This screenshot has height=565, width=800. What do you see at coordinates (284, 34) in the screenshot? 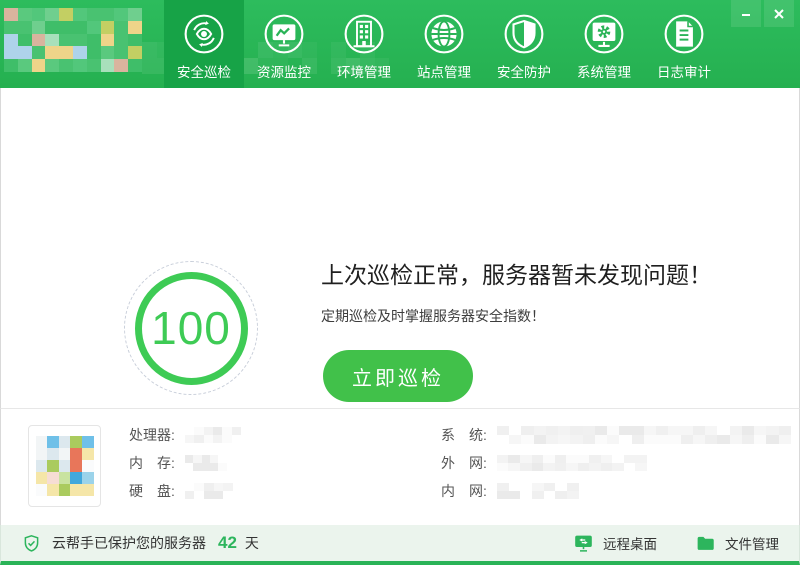
I see `monitor-chart-icon` at bounding box center [284, 34].